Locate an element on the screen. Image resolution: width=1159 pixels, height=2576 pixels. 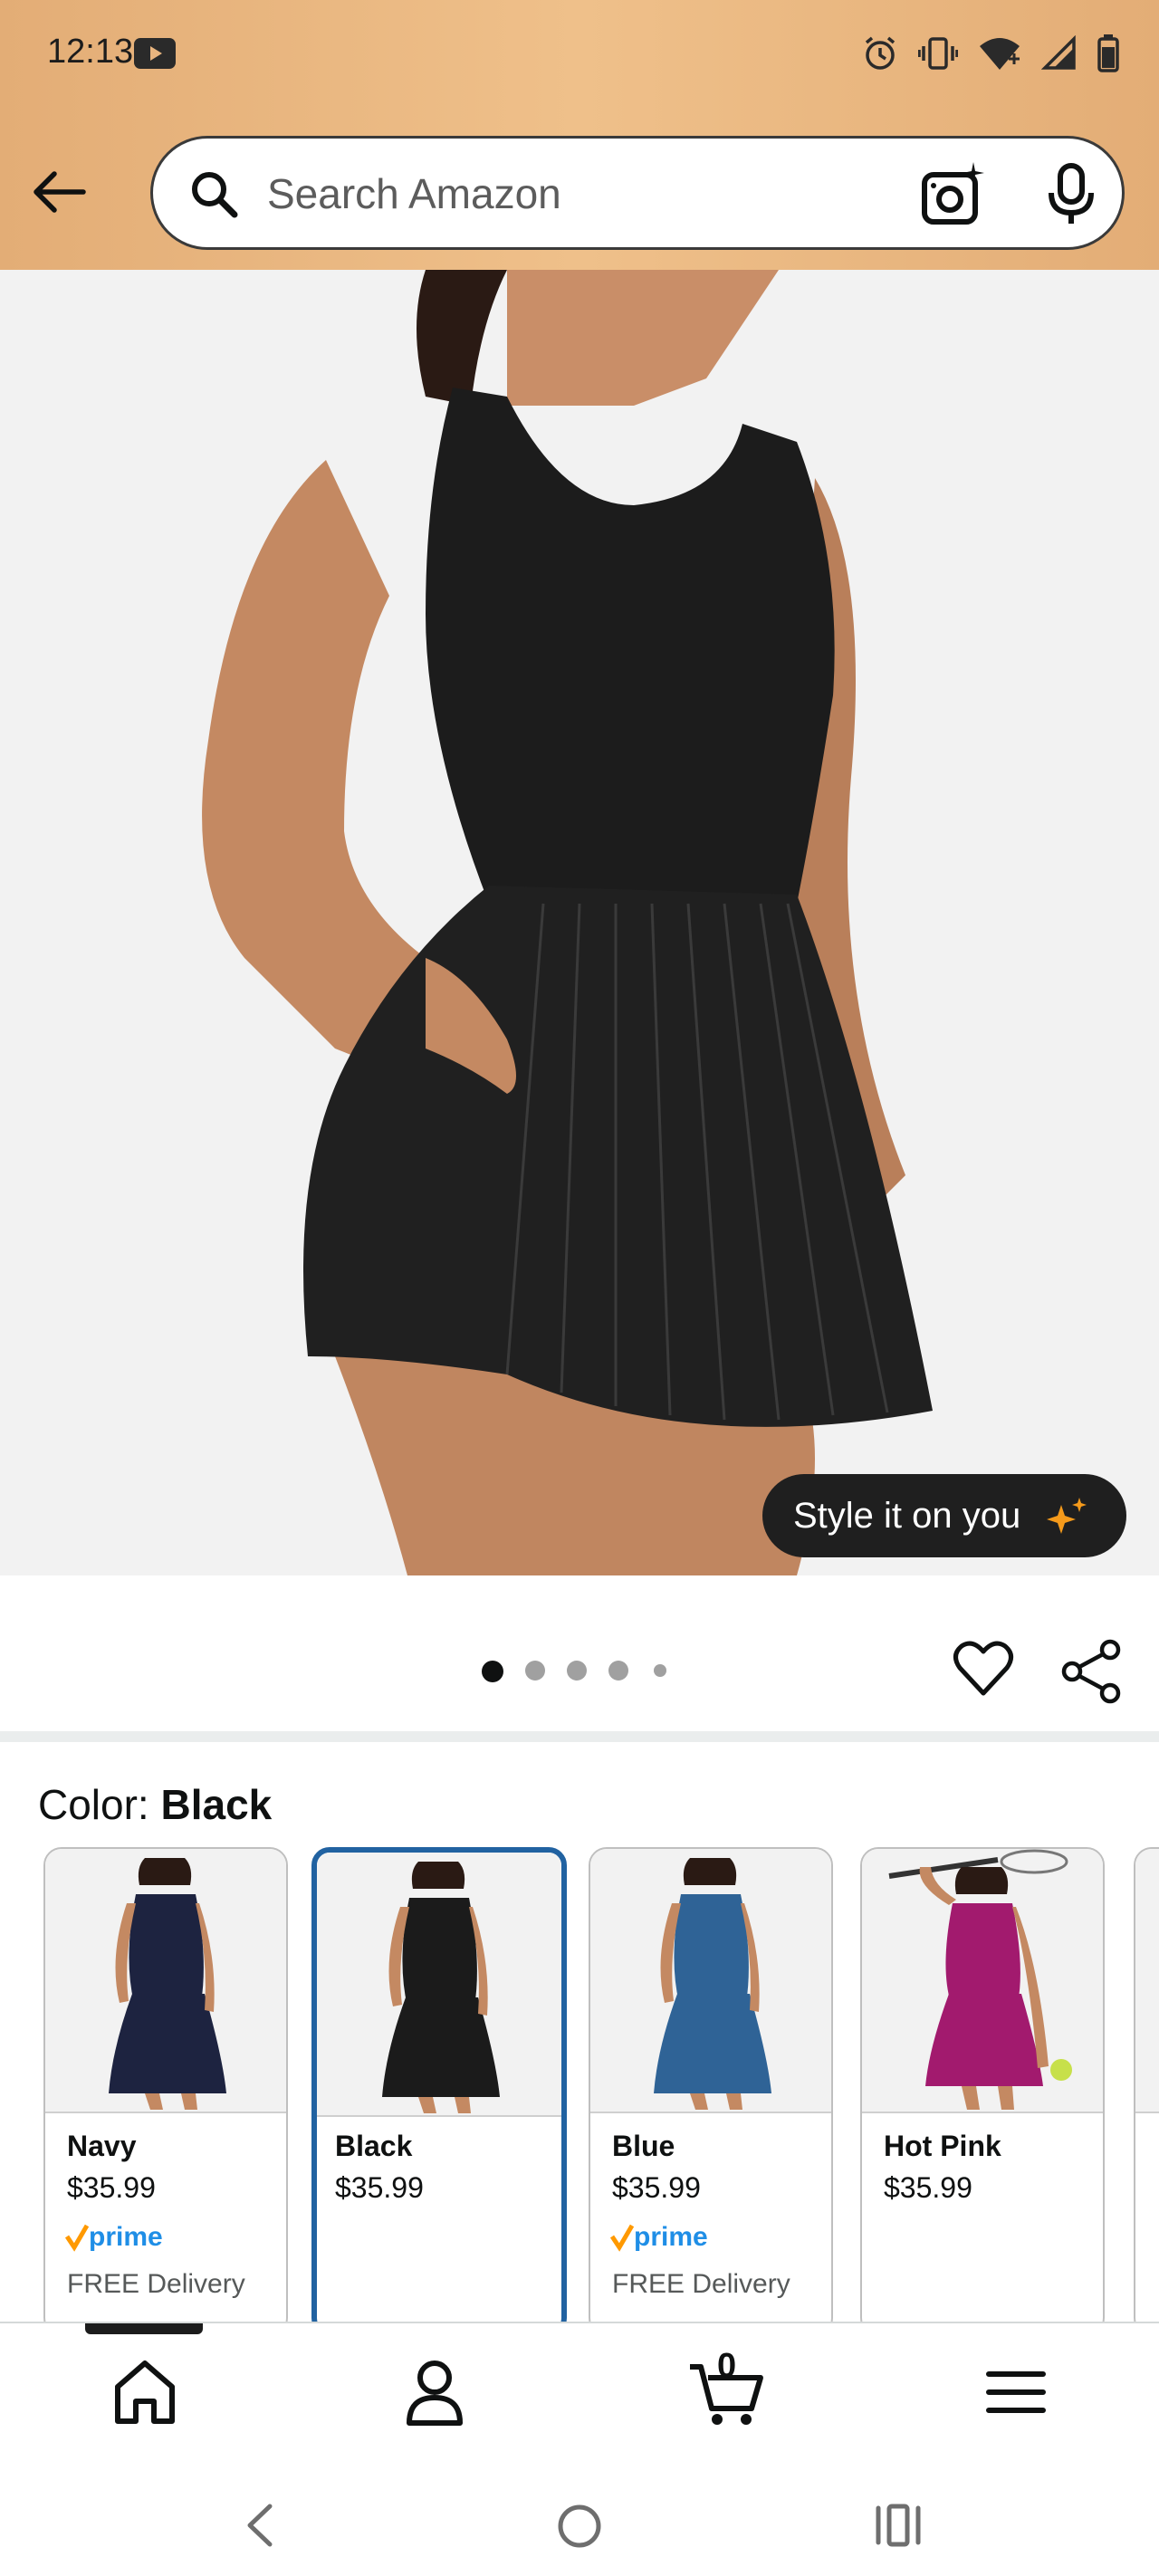
style-button-label: Style it on you is located at coordinates (907, 1515).